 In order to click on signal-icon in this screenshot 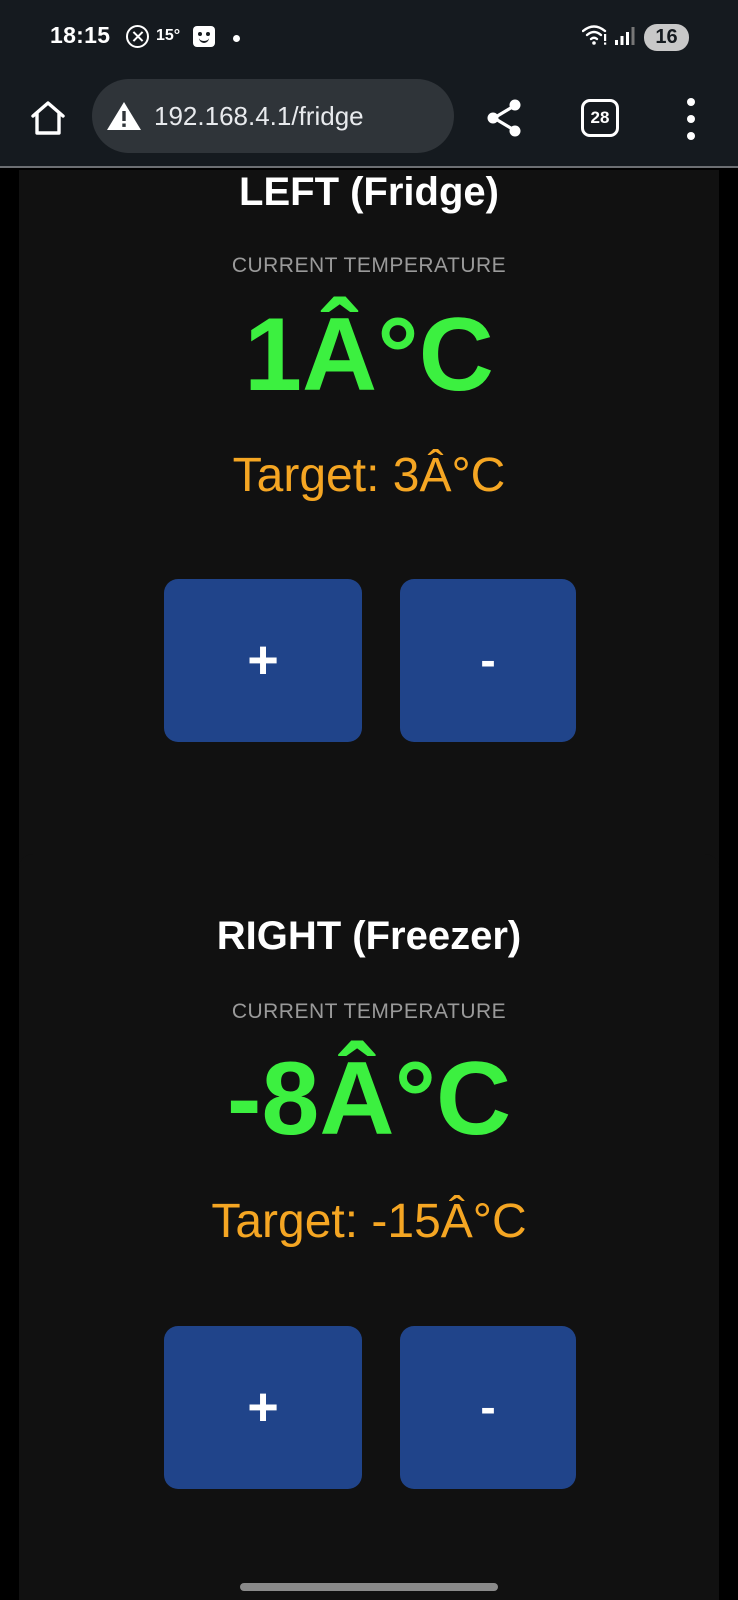, I will do `click(625, 36)`.